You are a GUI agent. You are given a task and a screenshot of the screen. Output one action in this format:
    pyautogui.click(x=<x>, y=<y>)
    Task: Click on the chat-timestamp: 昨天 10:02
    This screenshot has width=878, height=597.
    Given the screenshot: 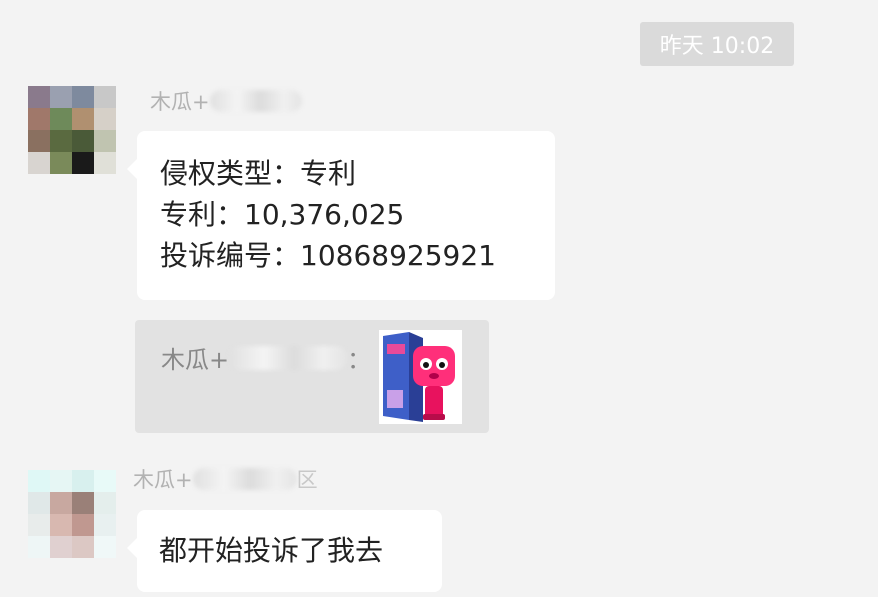 What is the action you would take?
    pyautogui.click(x=717, y=44)
    